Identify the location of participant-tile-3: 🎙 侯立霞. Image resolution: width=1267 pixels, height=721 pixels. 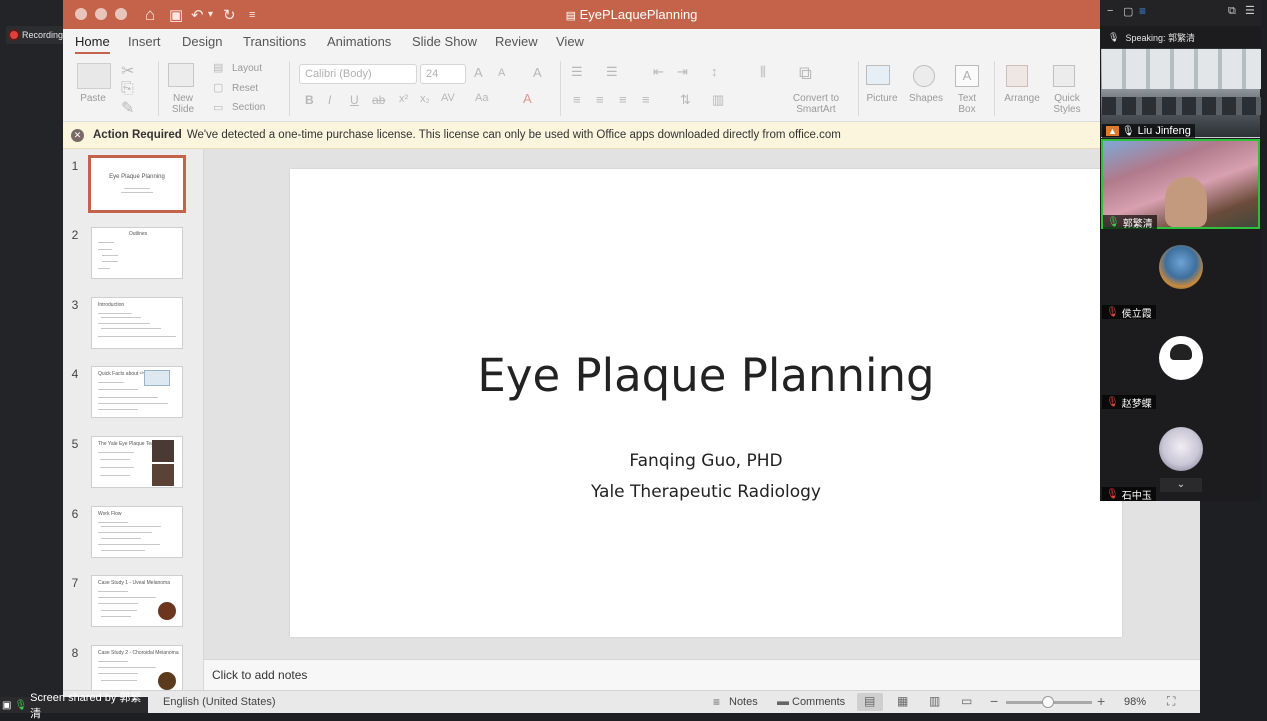
(1180, 275).